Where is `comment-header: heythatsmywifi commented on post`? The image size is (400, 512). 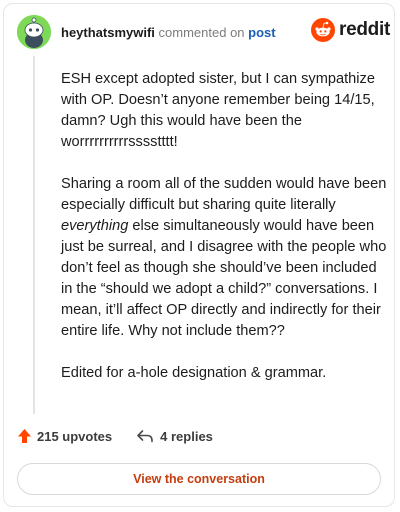
comment-header: heythatsmywifi commented on post is located at coordinates (168, 33).